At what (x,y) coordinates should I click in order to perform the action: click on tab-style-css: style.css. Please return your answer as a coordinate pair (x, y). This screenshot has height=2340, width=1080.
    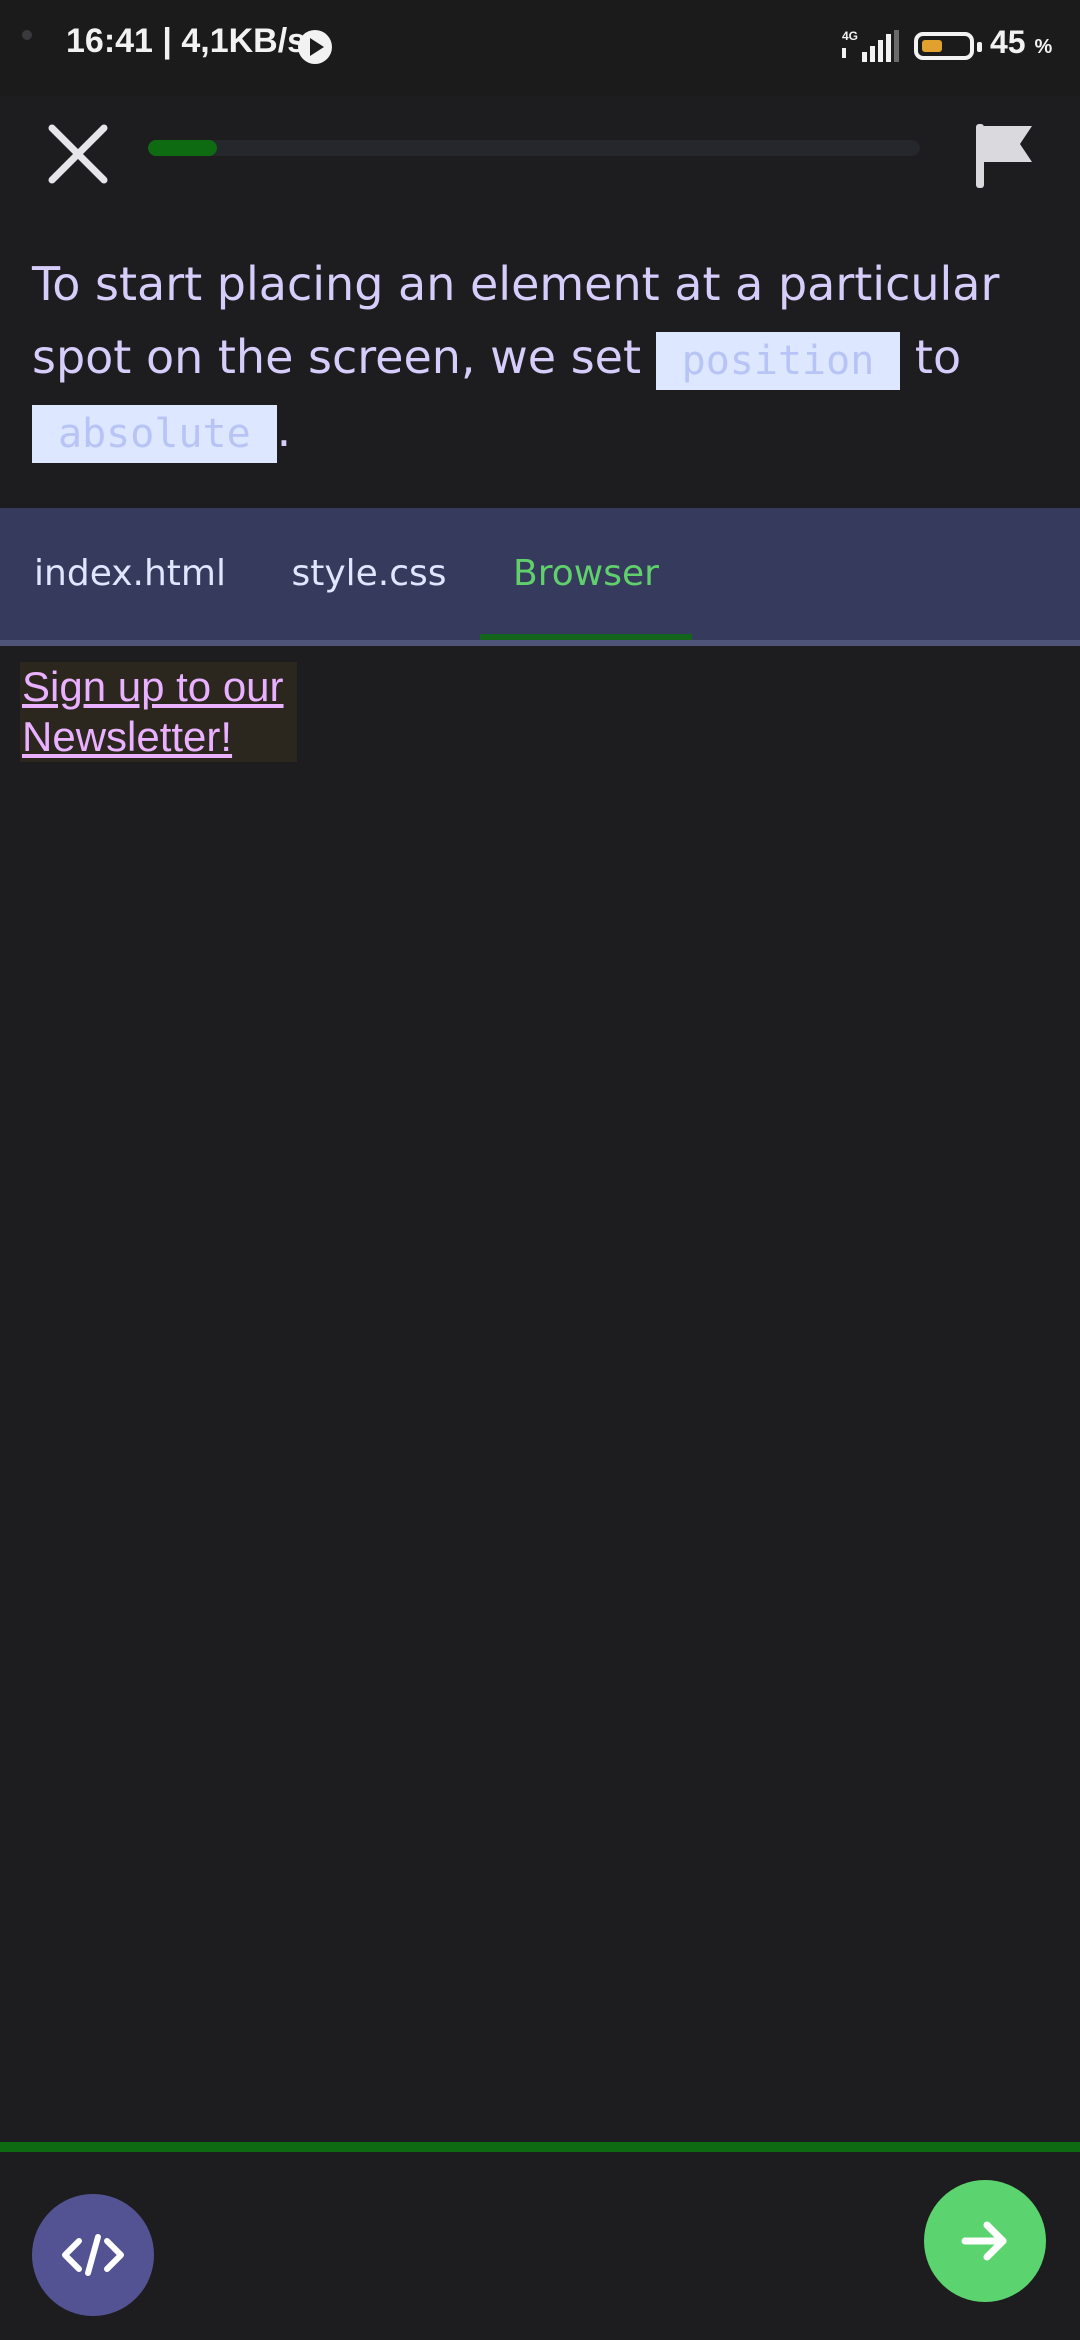
    Looking at the image, I should click on (369, 574).